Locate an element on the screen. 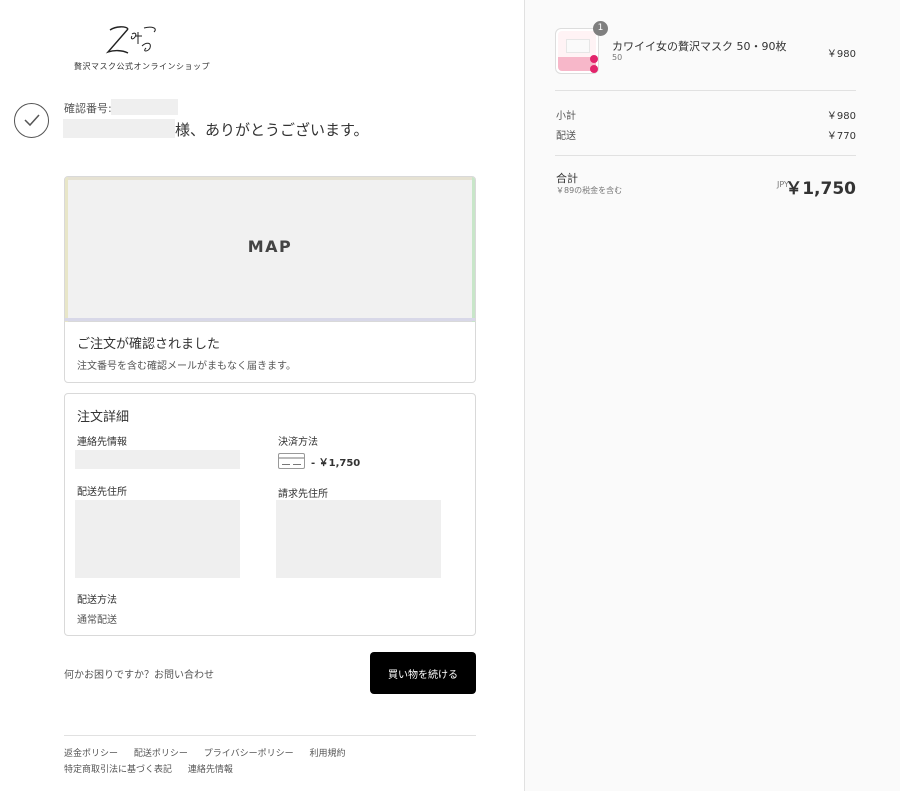 The width and height of the screenshot is (900, 791). shipping-address-label: 配送先住所 is located at coordinates (102, 492).